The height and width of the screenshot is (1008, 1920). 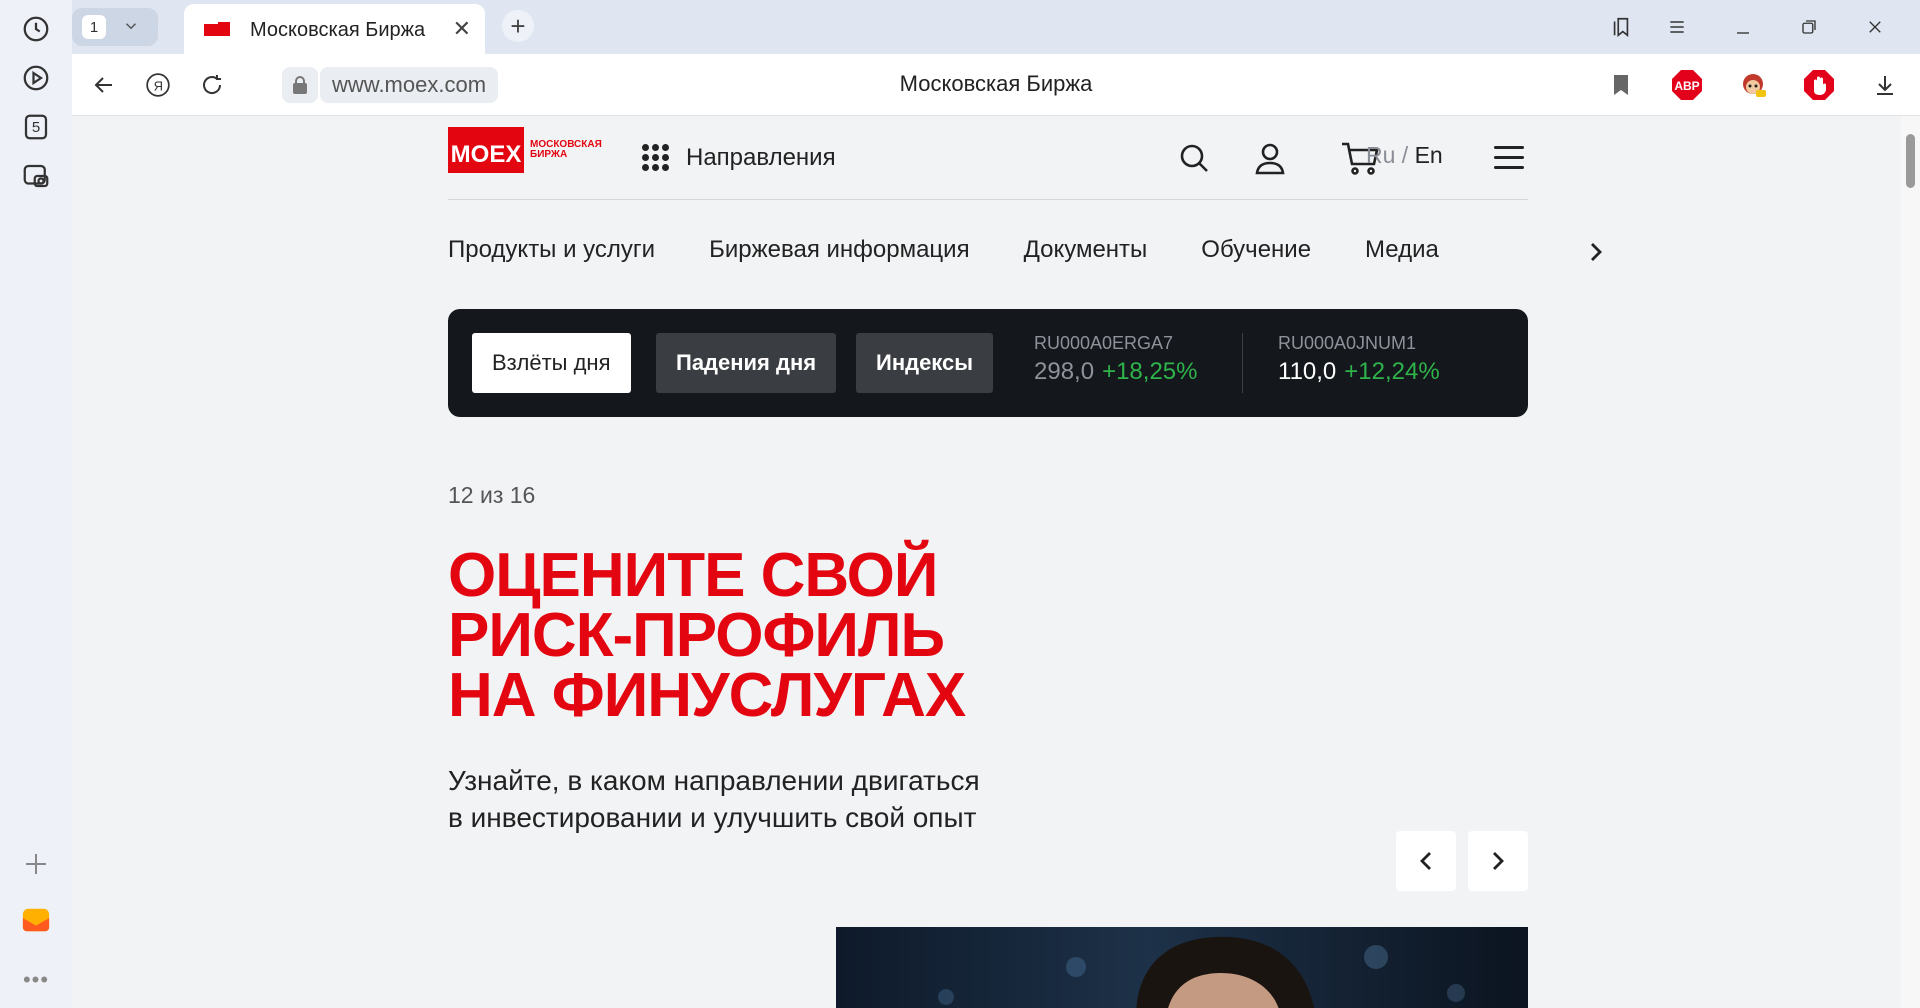 I want to click on hero-photo-shapes, so click(x=1201, y=972).